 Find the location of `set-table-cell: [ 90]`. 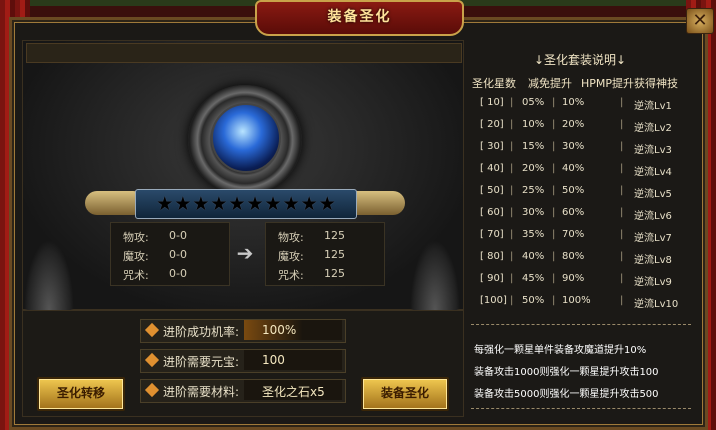

set-table-cell: [ 90] is located at coordinates (492, 278).